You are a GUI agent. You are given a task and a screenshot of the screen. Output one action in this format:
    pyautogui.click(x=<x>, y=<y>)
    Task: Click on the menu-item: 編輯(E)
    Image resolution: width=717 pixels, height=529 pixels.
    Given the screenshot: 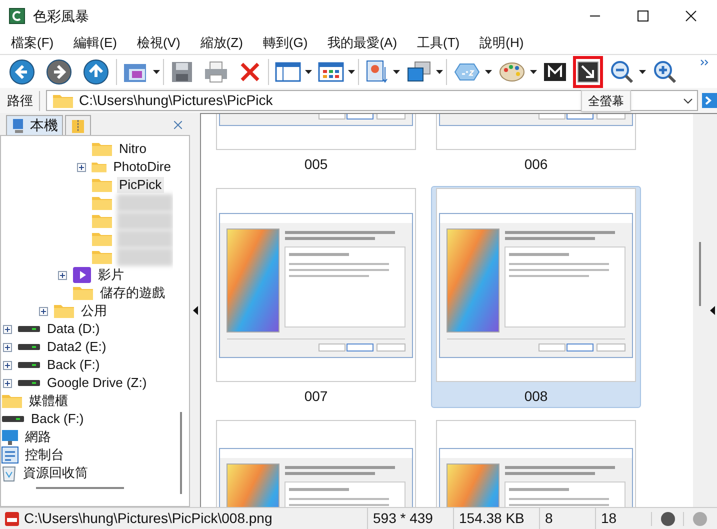 What is the action you would take?
    pyautogui.click(x=95, y=43)
    